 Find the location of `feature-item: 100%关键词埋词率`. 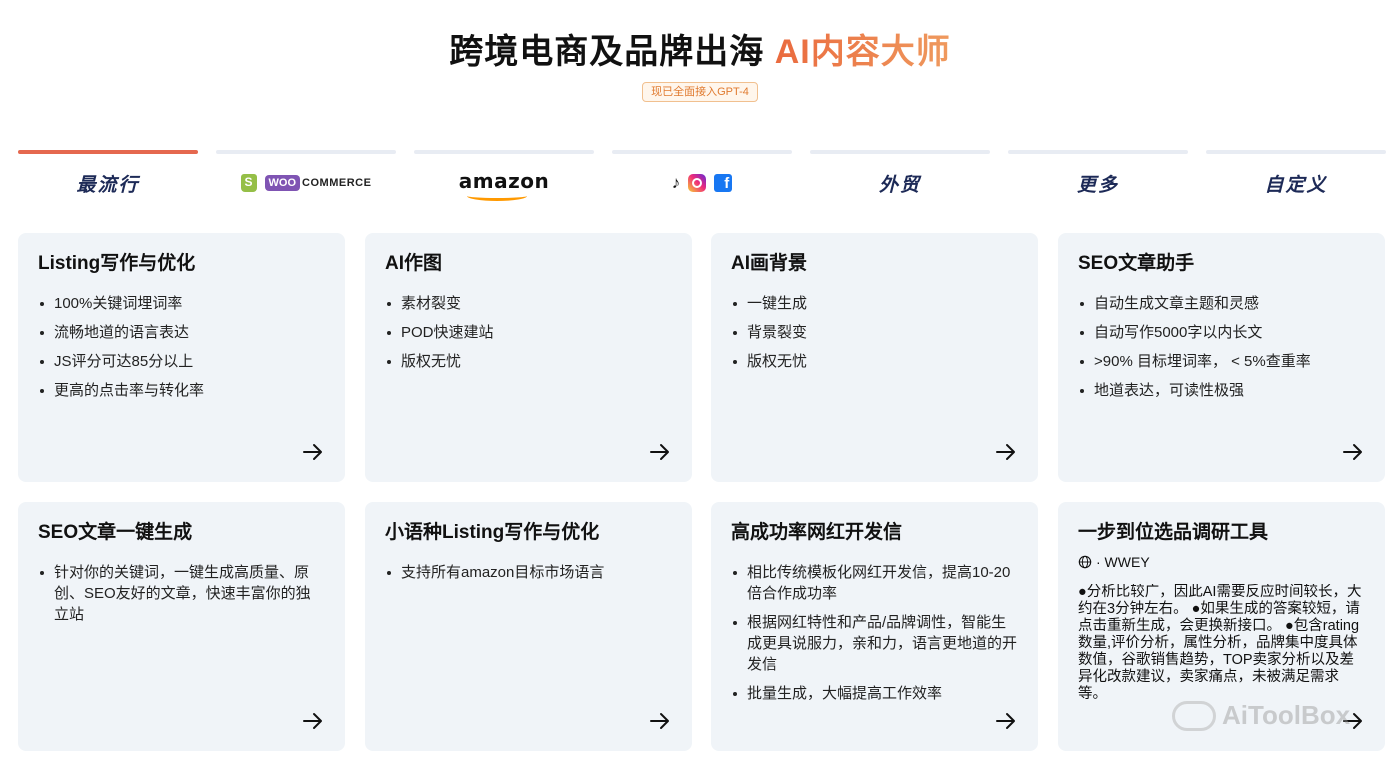

feature-item: 100%关键词埋词率 is located at coordinates (181, 303).